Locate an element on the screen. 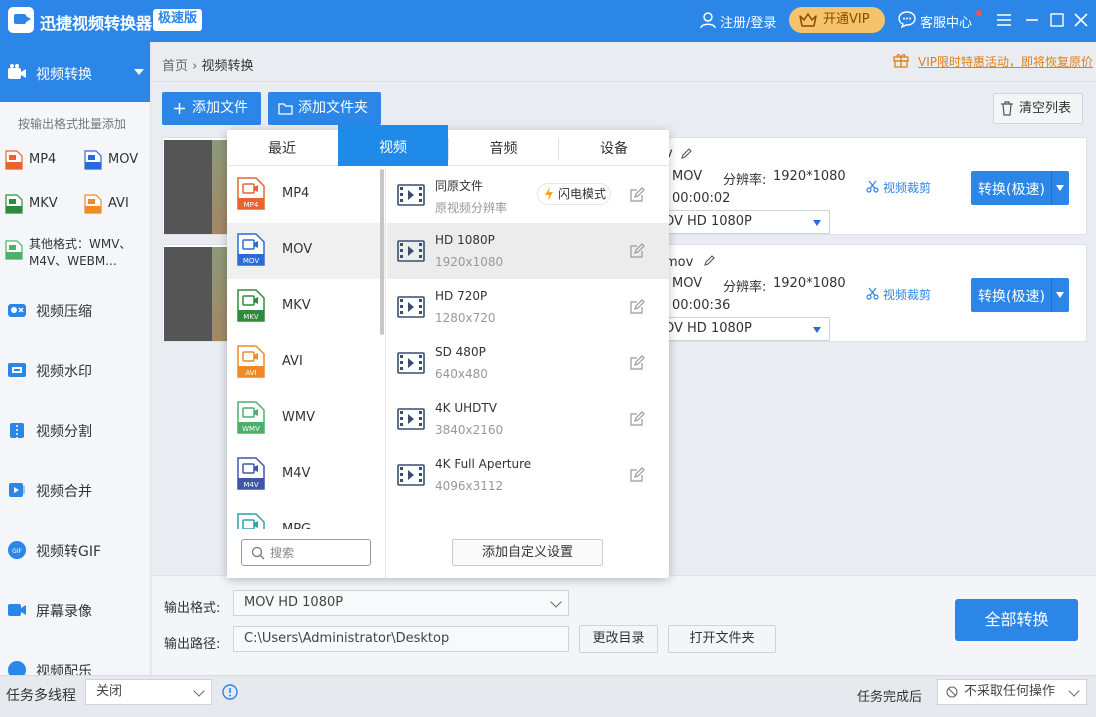  output-format-label: 输出格式: is located at coordinates (192, 608).